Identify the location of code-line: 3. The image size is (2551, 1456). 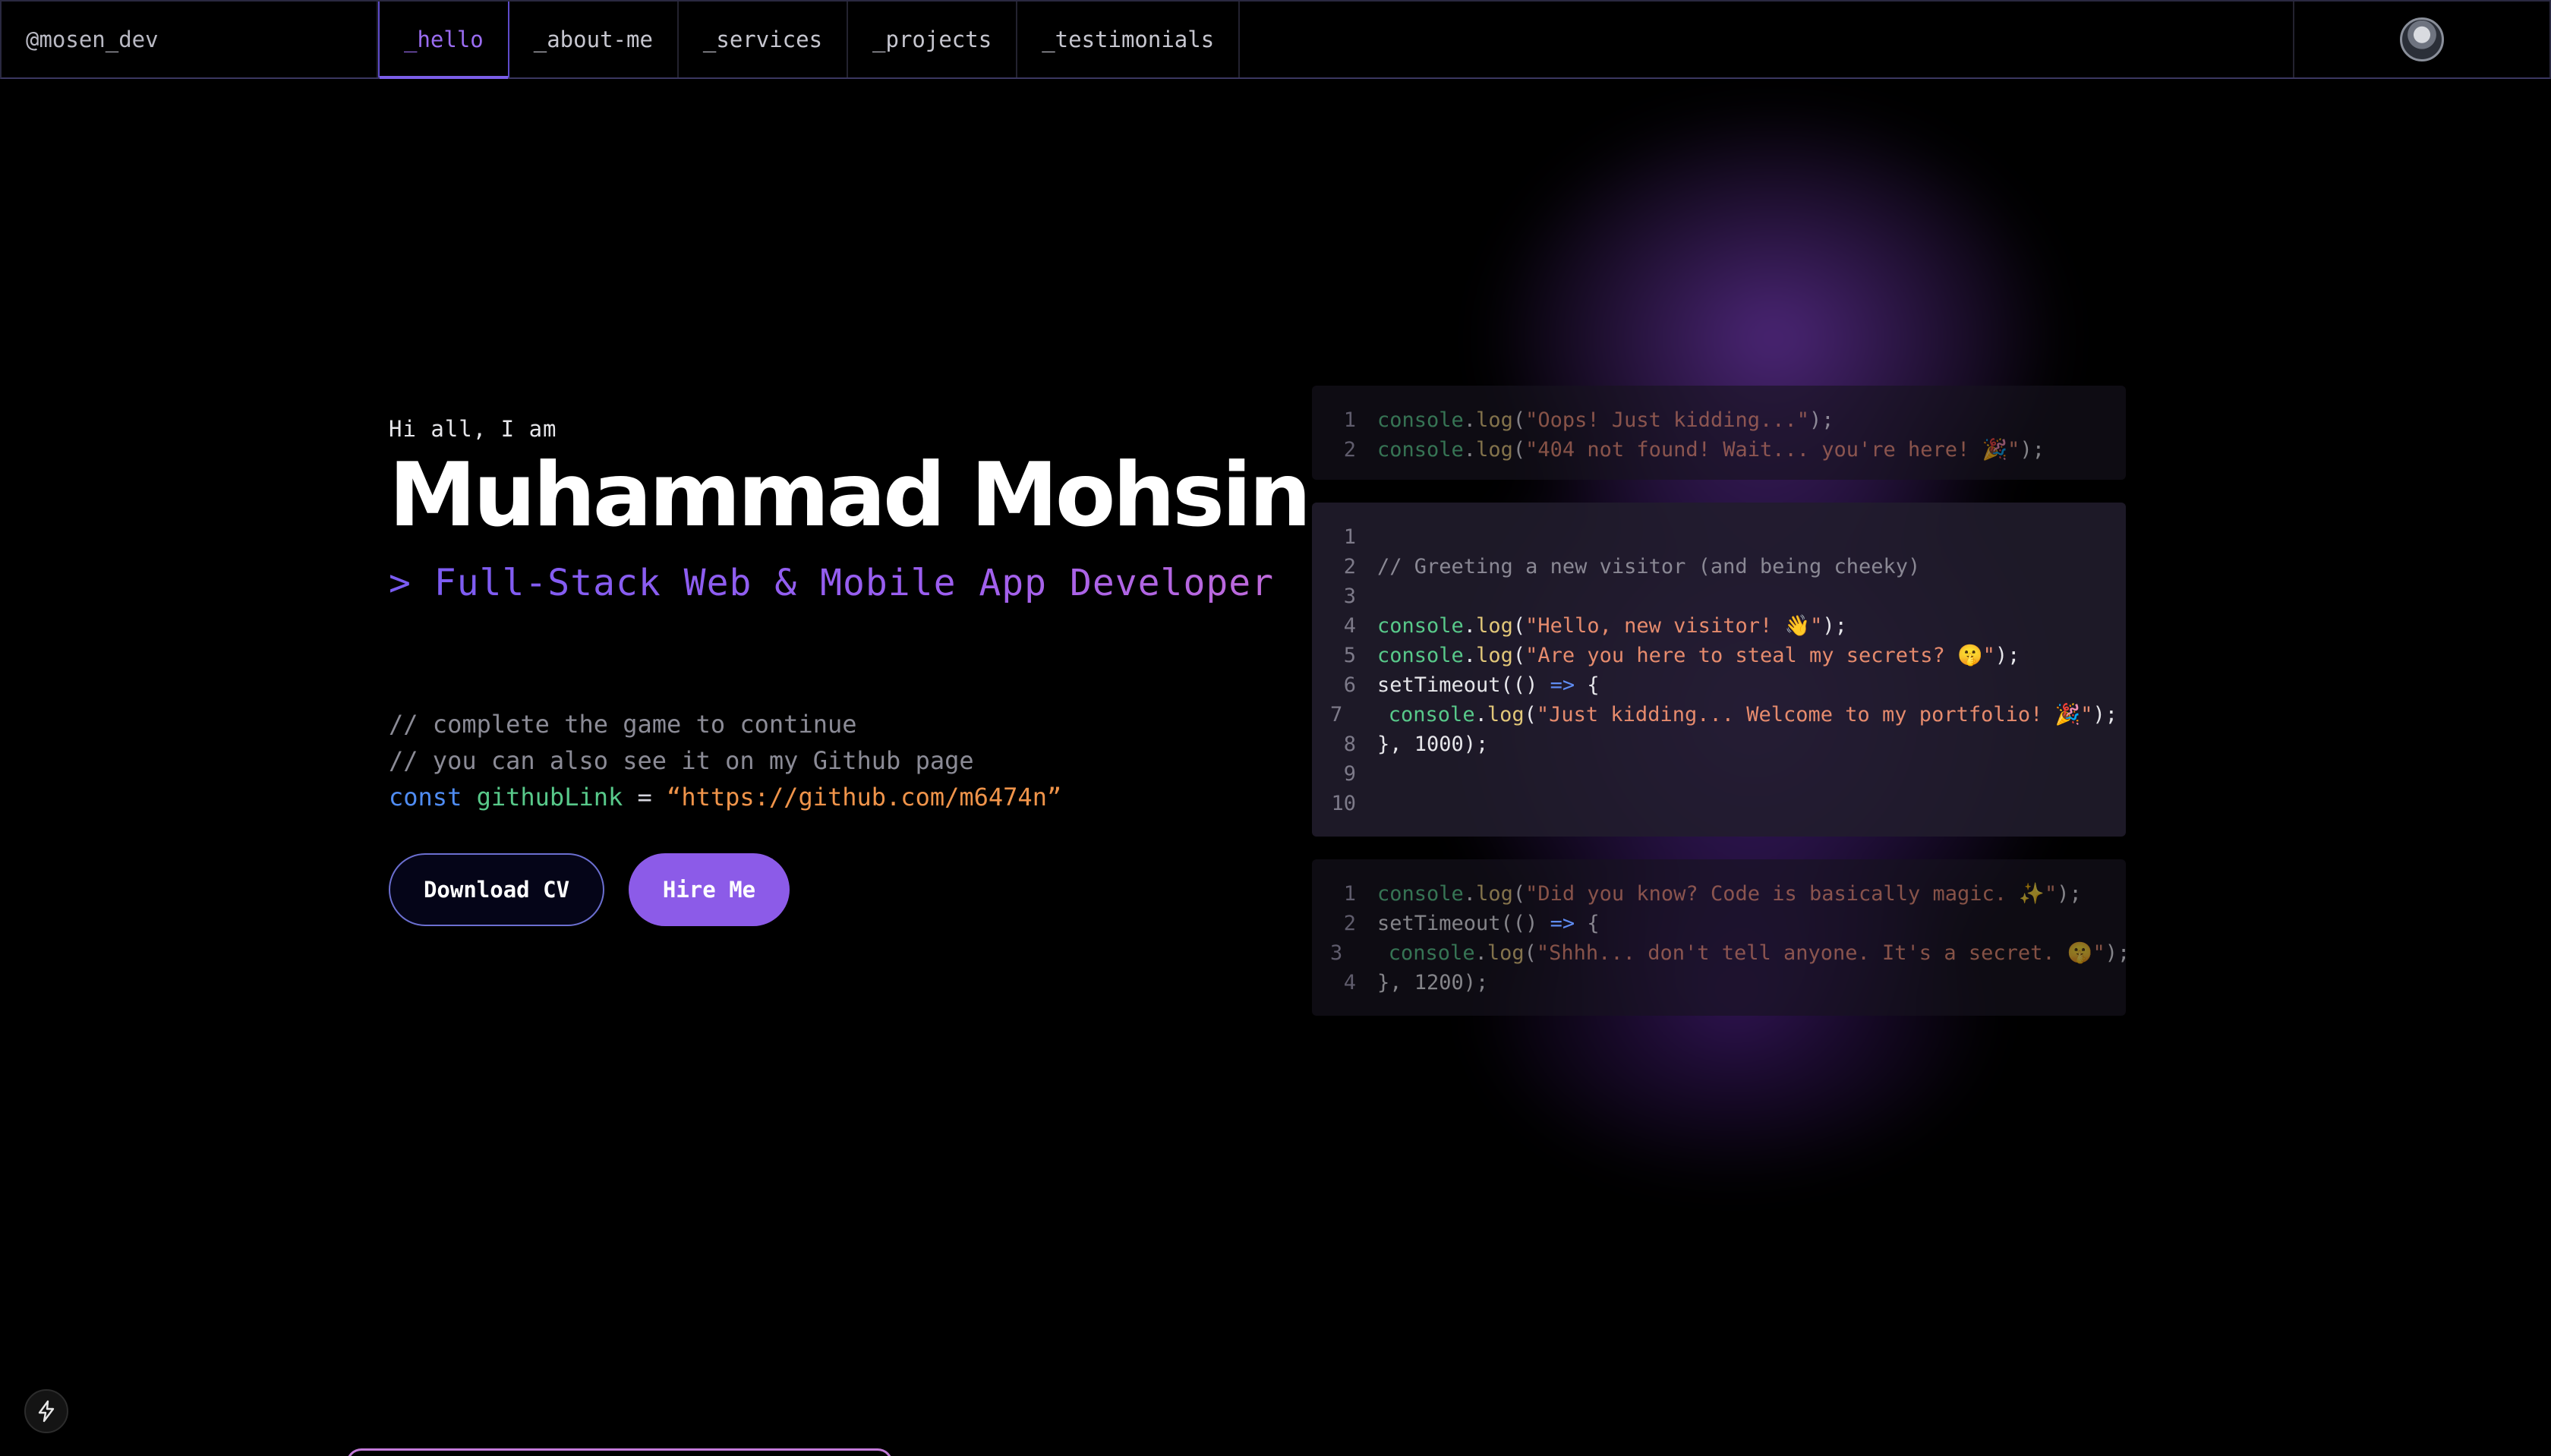
(1719, 596).